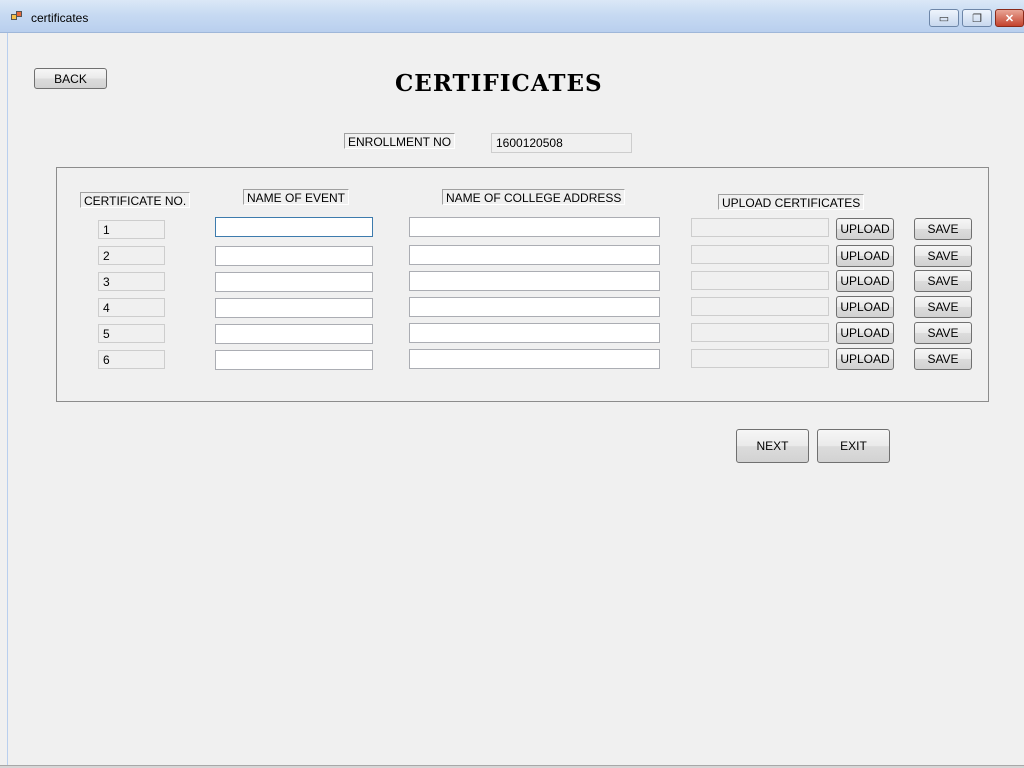 Image resolution: width=1024 pixels, height=768 pixels. I want to click on close-button: ✕, so click(1009, 18).